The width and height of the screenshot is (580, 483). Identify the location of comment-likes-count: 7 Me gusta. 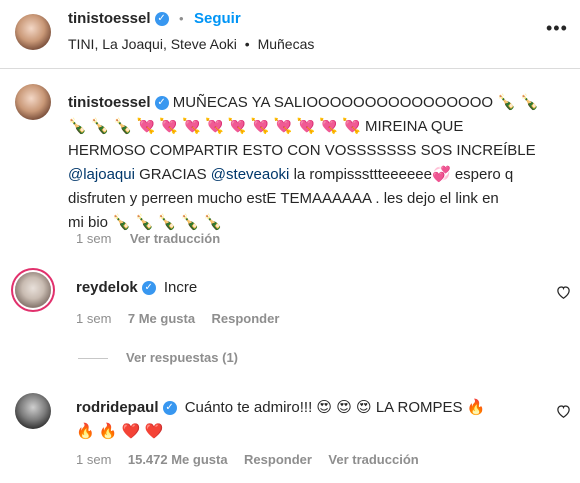
(161, 318).